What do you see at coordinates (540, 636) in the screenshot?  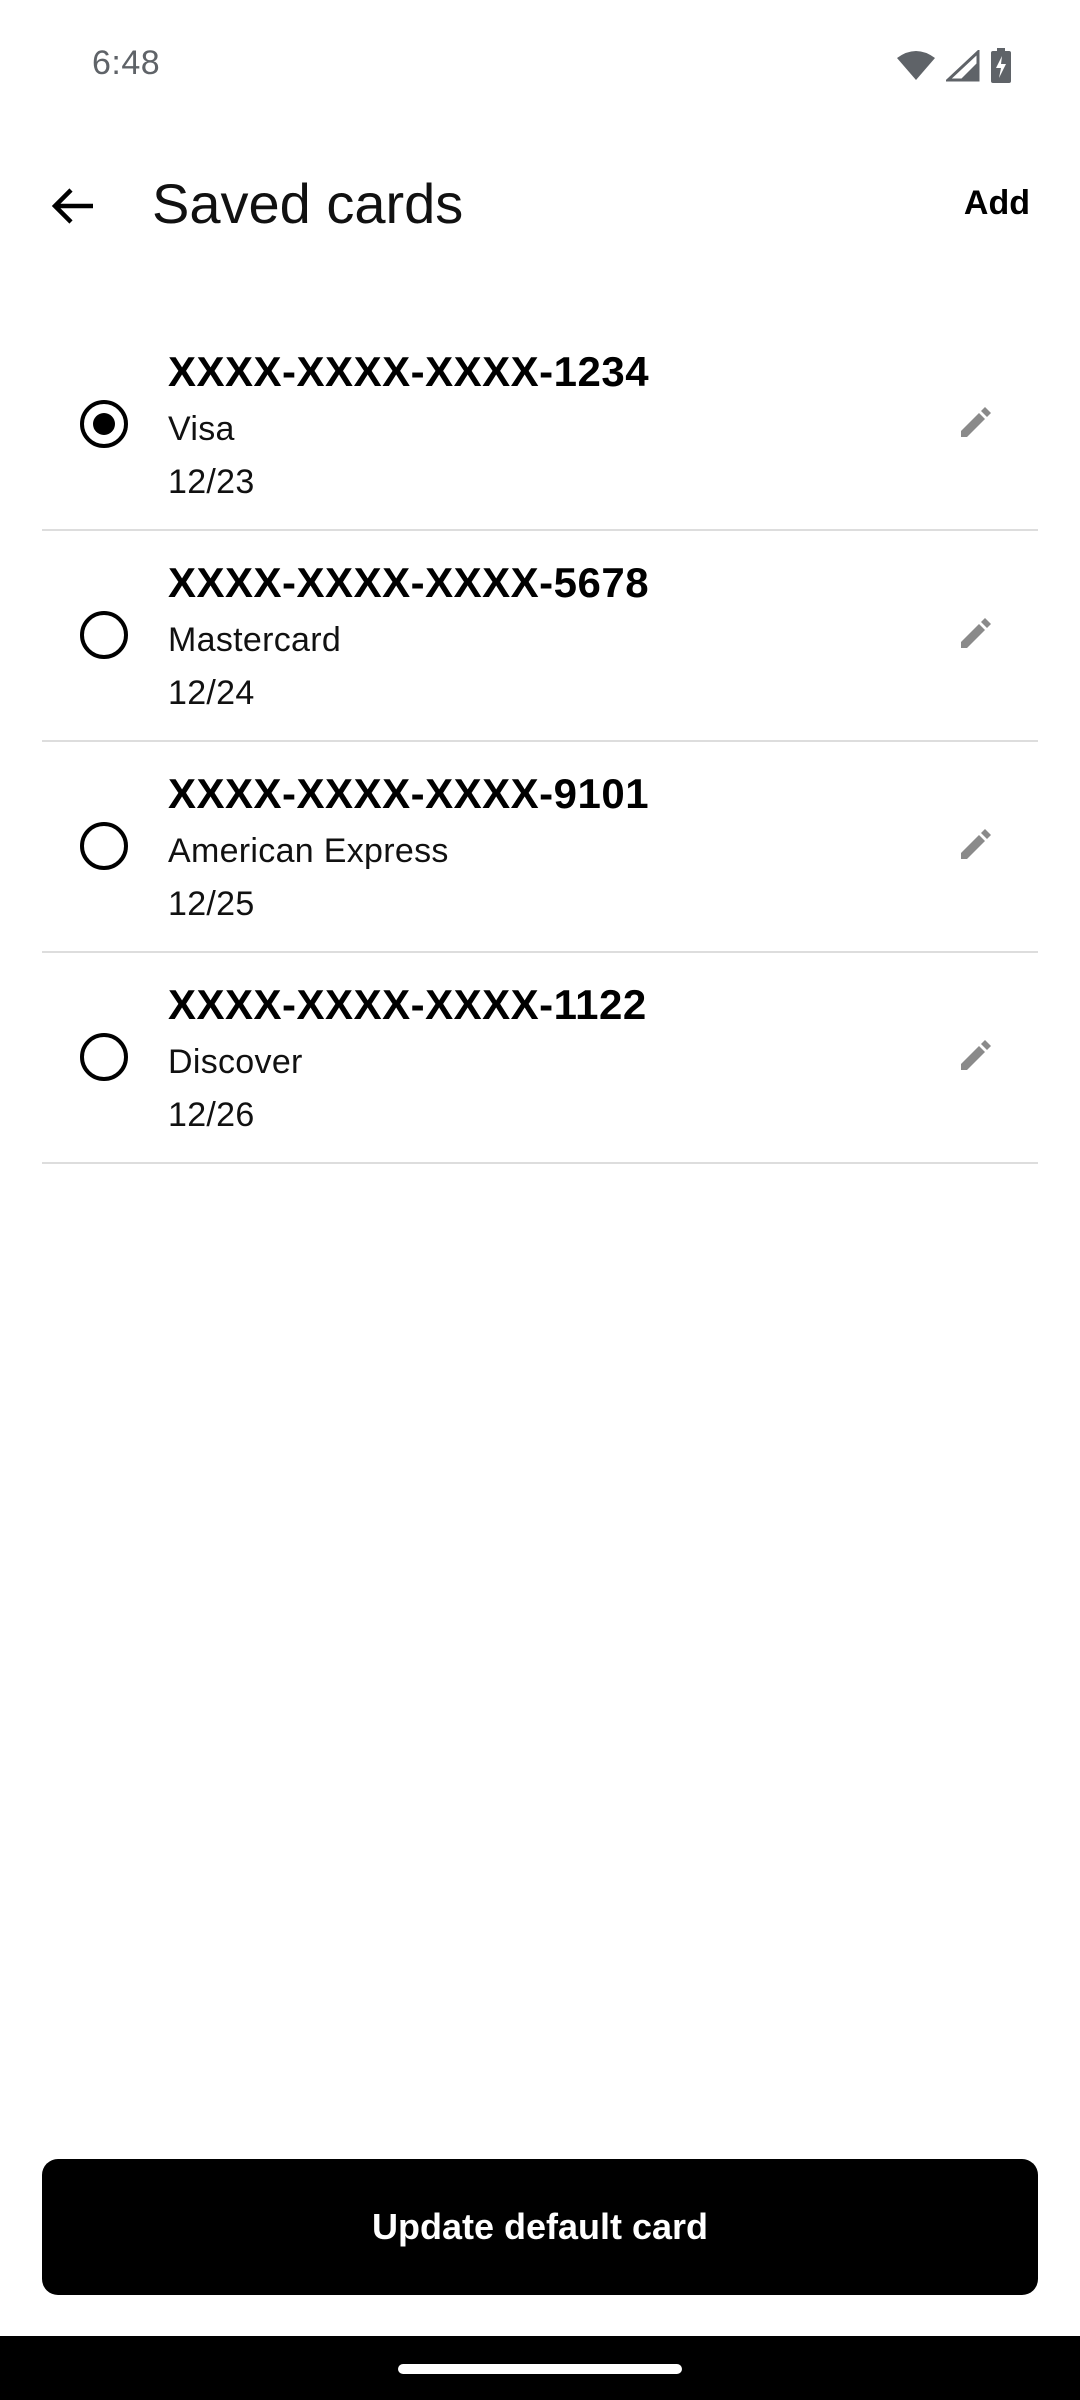 I see `card-list-item: XXXX-XXXX-XXXX-5678 Mastercard 12/24` at bounding box center [540, 636].